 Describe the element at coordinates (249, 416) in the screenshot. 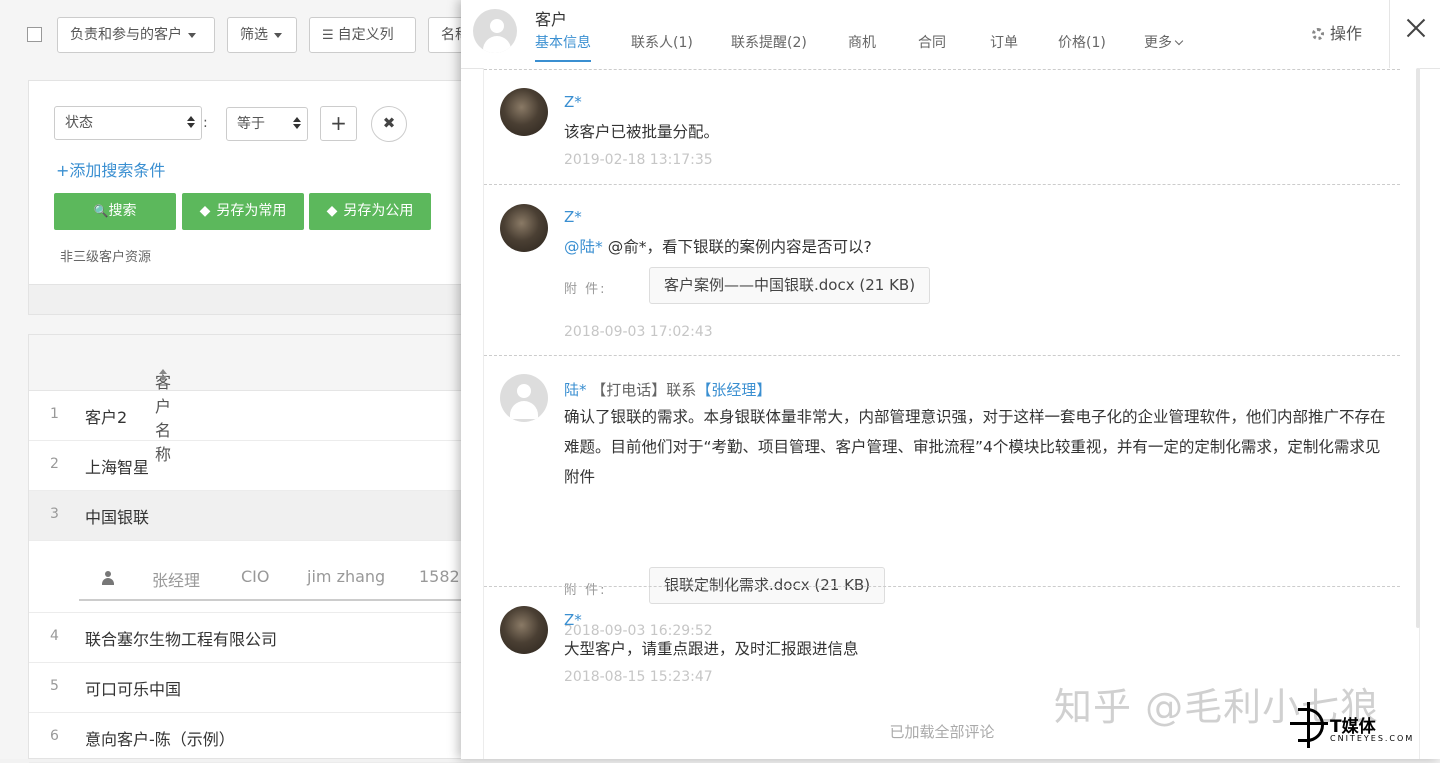

I see `table-row: 1 客户2` at that location.